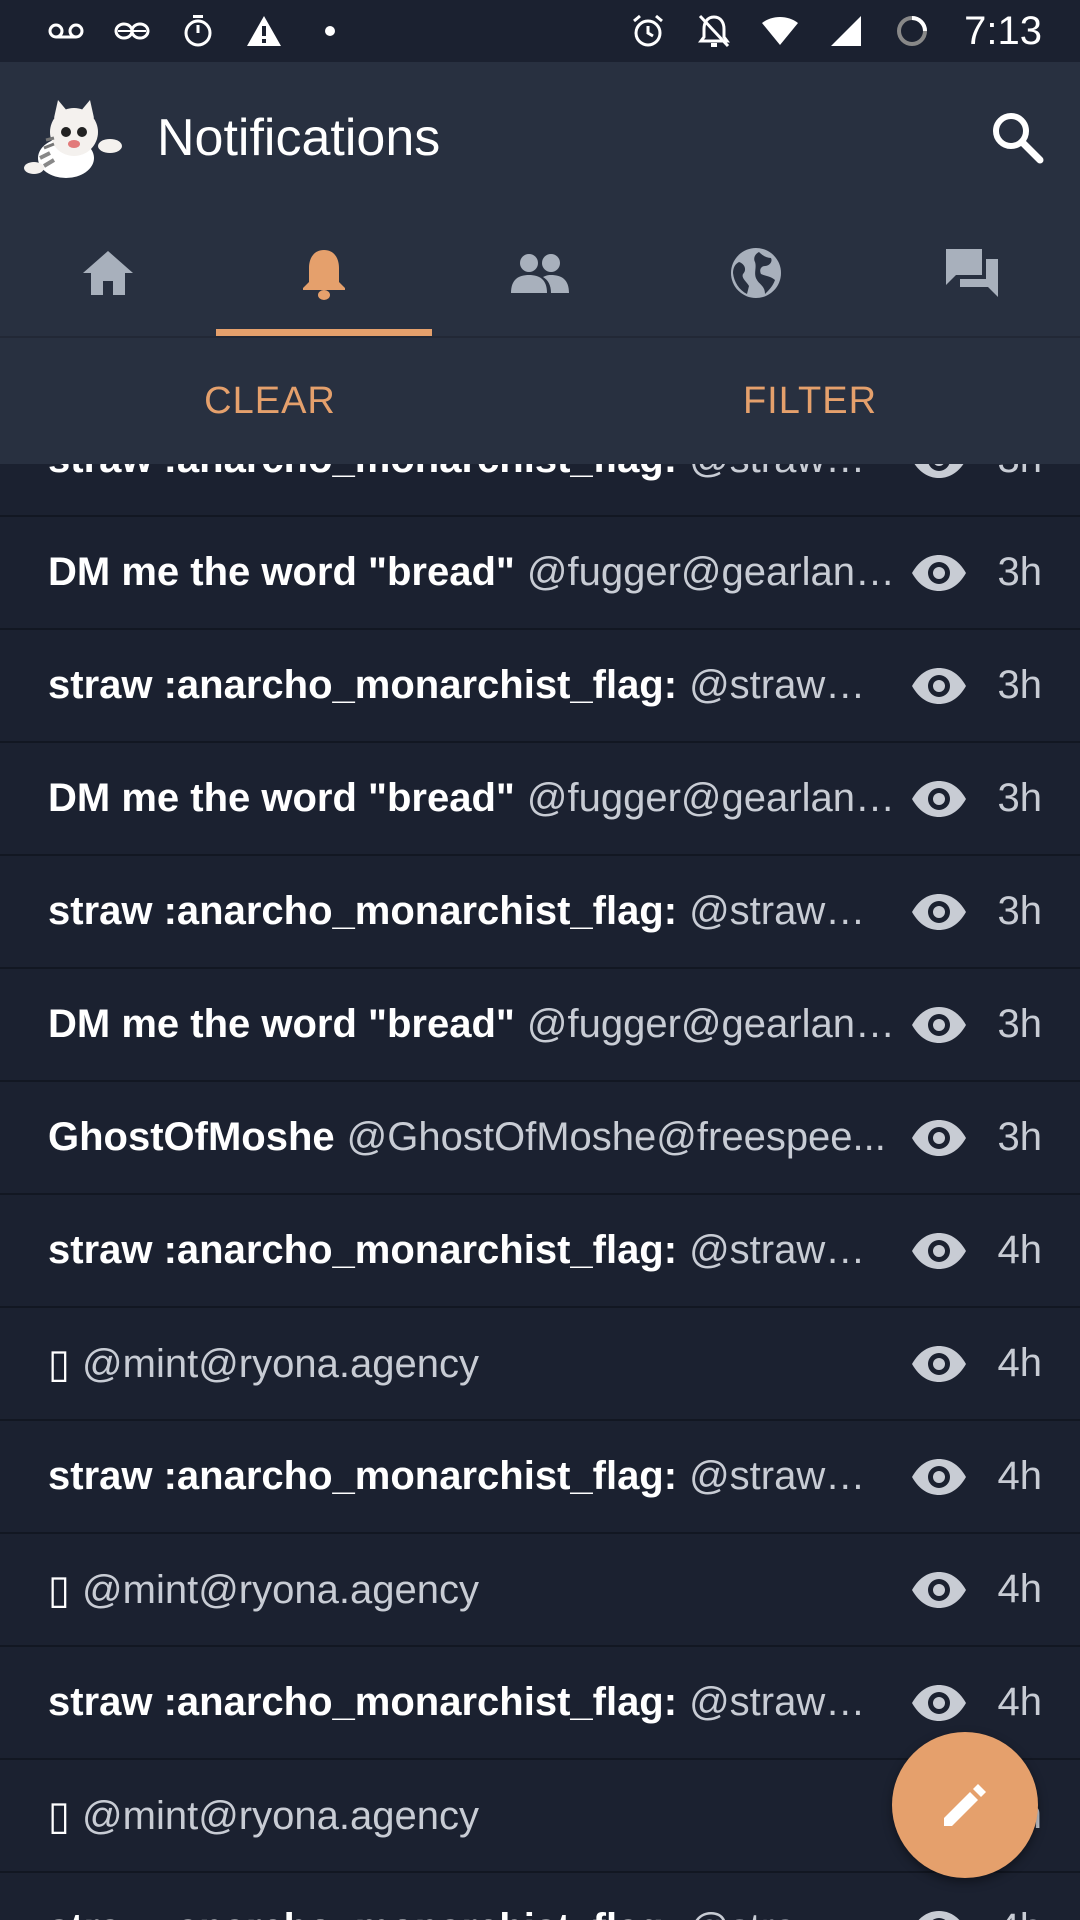 This screenshot has height=1920, width=1080. What do you see at coordinates (198, 31) in the screenshot?
I see `stopwatch-icon` at bounding box center [198, 31].